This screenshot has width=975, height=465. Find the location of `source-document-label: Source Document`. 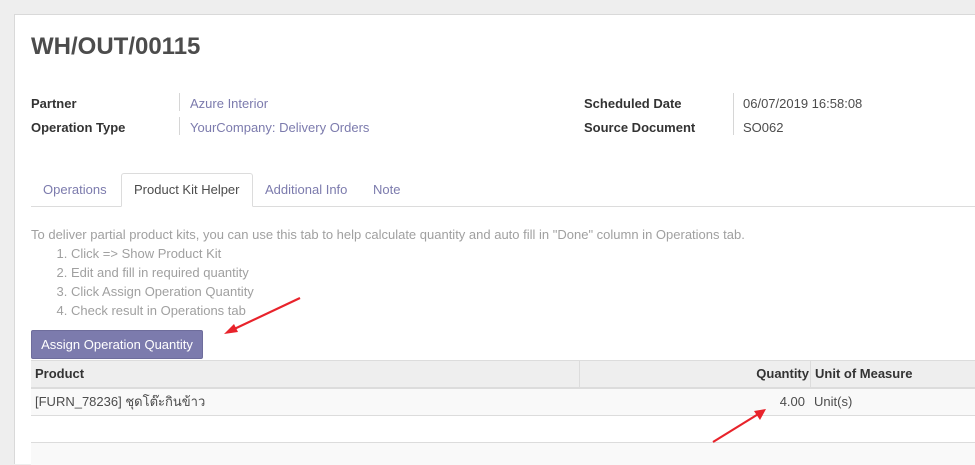

source-document-label: Source Document is located at coordinates (640, 127).